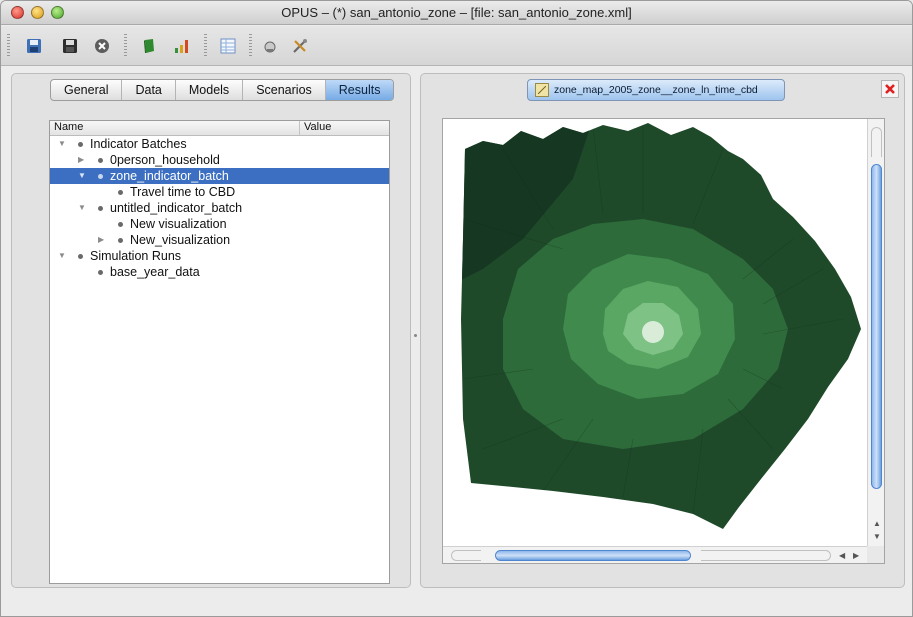  Describe the element at coordinates (102, 46) in the screenshot. I see `close-project-icon` at that location.